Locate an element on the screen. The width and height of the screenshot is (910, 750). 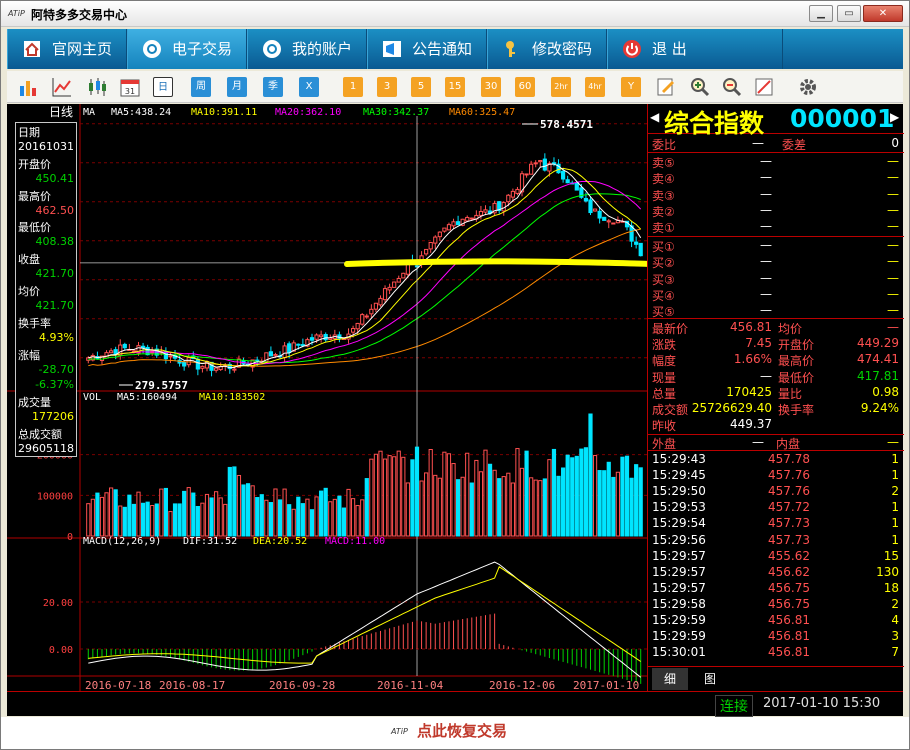
tick-time: 15:29:56 is located at coordinates (679, 539).